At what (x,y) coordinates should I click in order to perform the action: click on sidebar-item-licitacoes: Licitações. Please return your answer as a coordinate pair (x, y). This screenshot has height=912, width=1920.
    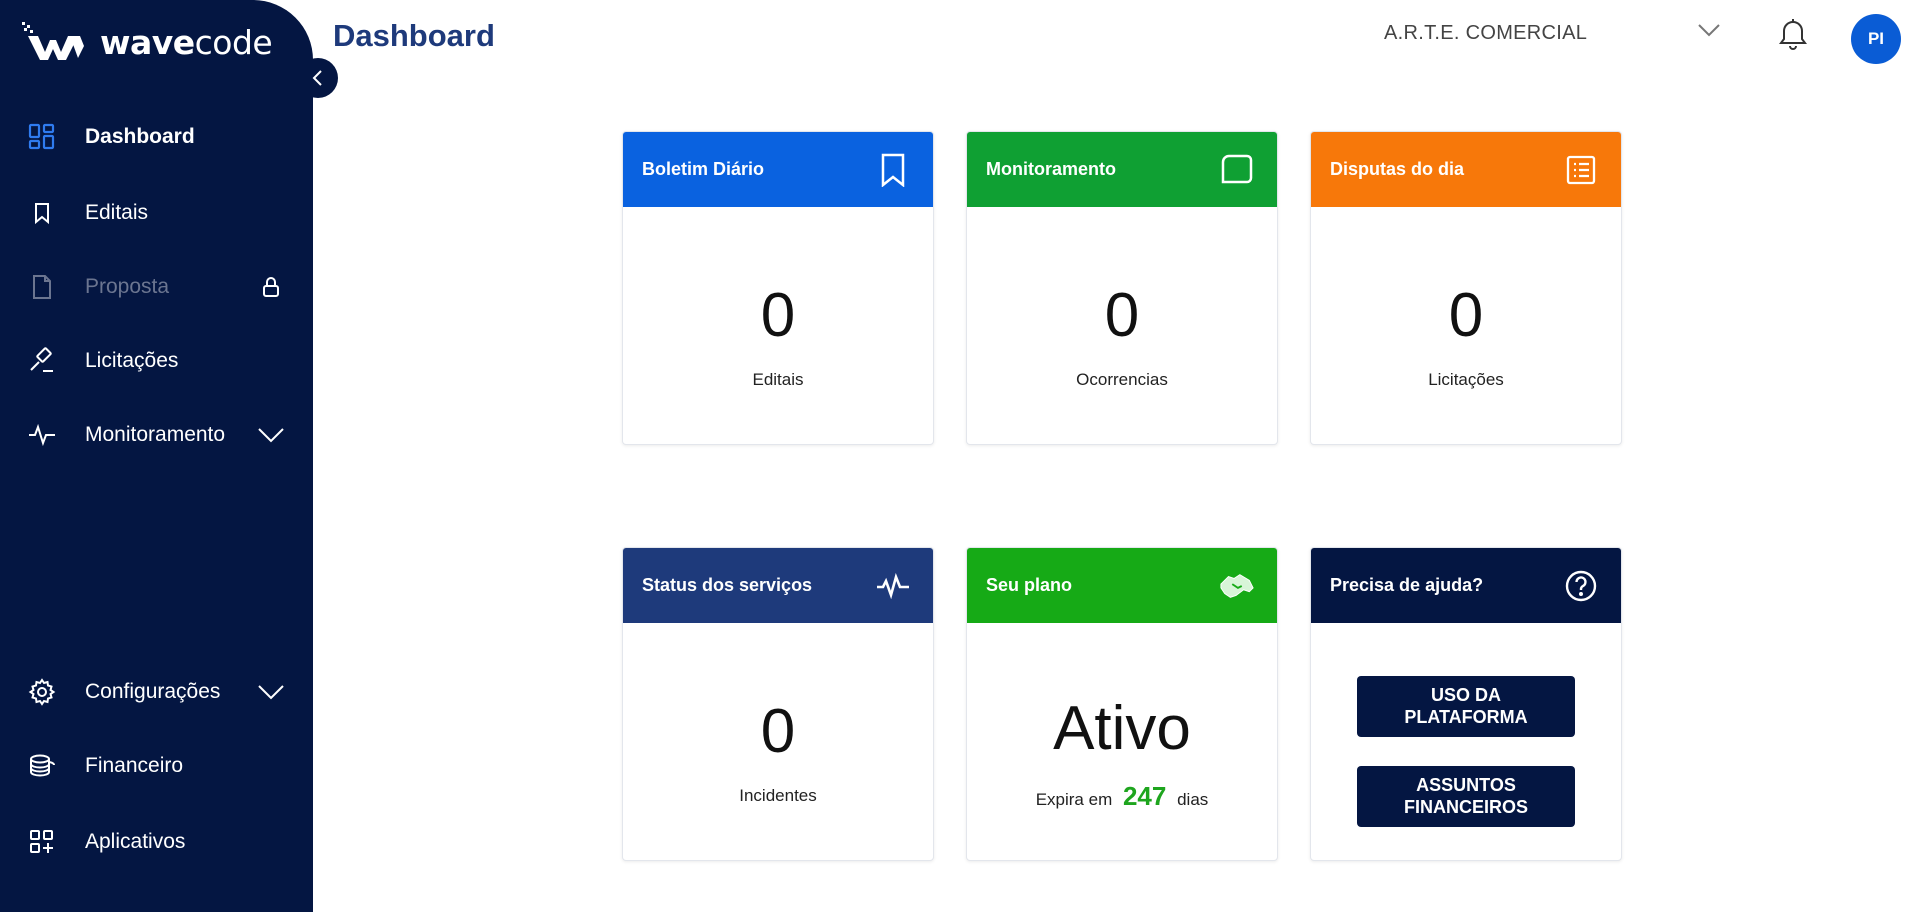
    Looking at the image, I should click on (156, 361).